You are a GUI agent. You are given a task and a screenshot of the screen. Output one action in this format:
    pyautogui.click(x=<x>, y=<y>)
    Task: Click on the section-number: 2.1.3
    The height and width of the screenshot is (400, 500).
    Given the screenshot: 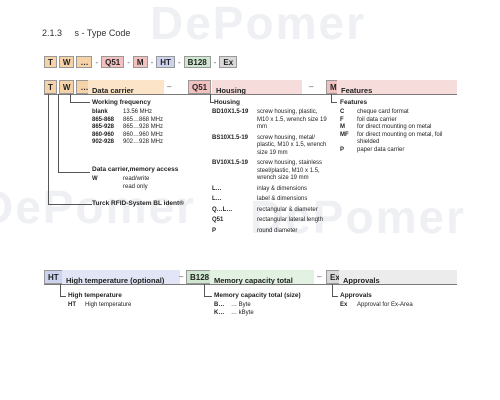 What is the action you would take?
    pyautogui.click(x=52, y=33)
    